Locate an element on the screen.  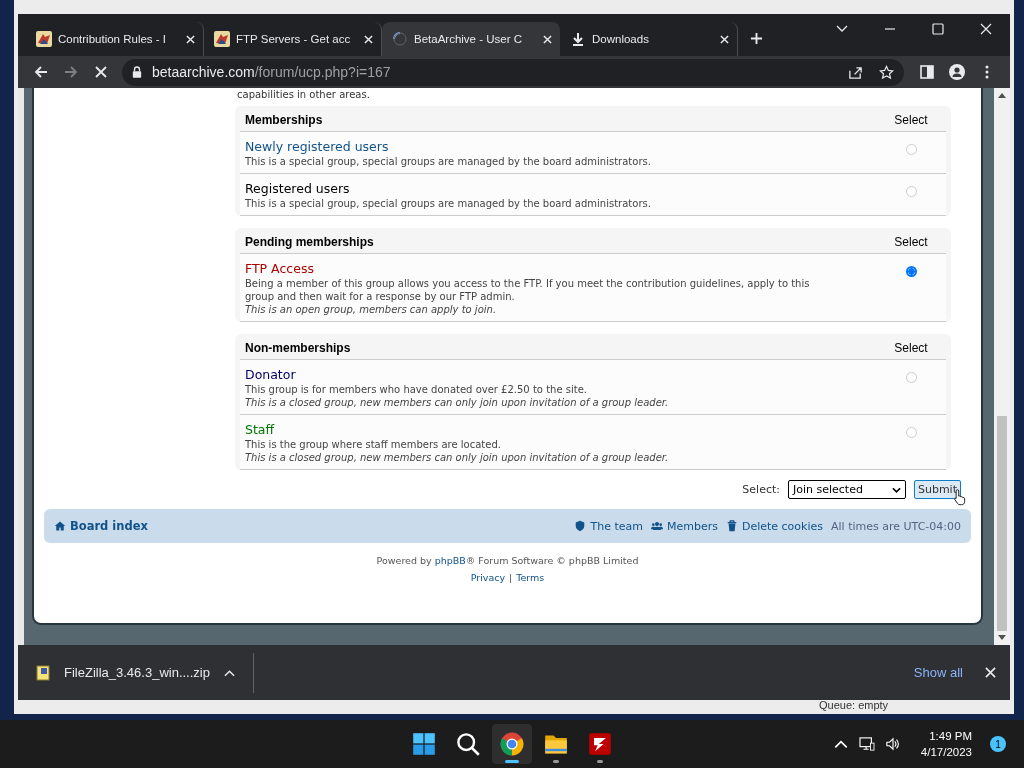
loading-spinner-icon is located at coordinates (400, 39).